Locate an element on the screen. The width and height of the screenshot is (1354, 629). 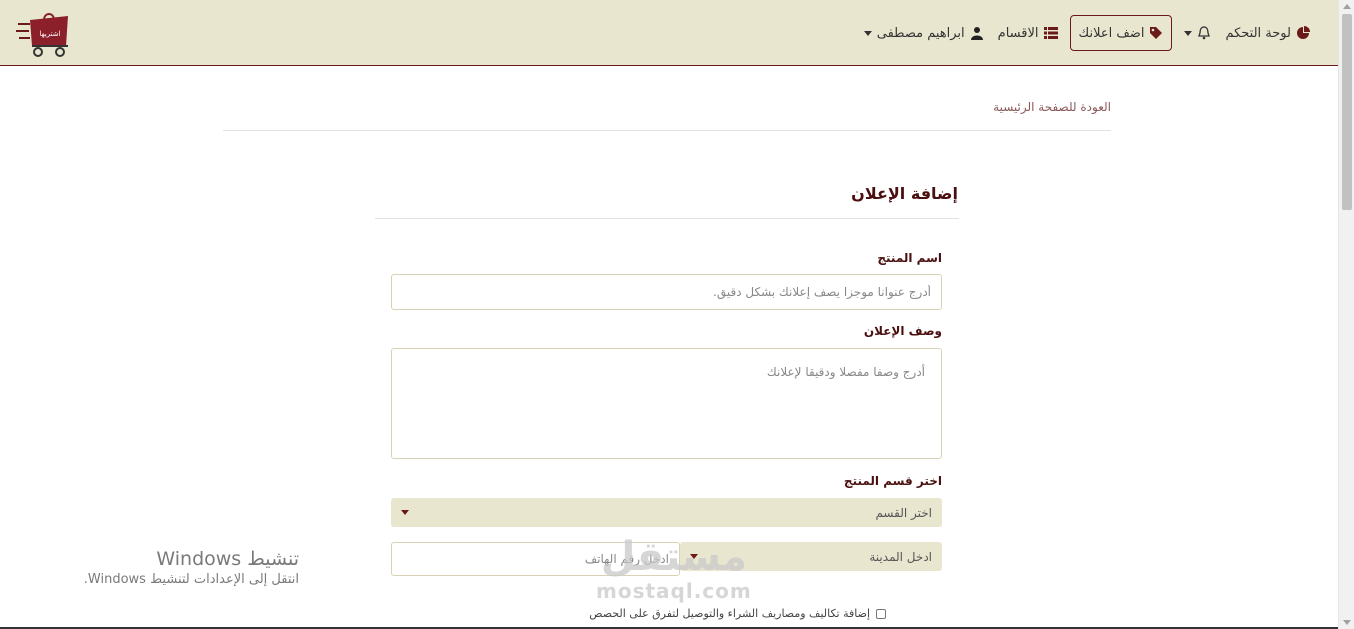
vertical-scrollbar is located at coordinates (1346, 314).